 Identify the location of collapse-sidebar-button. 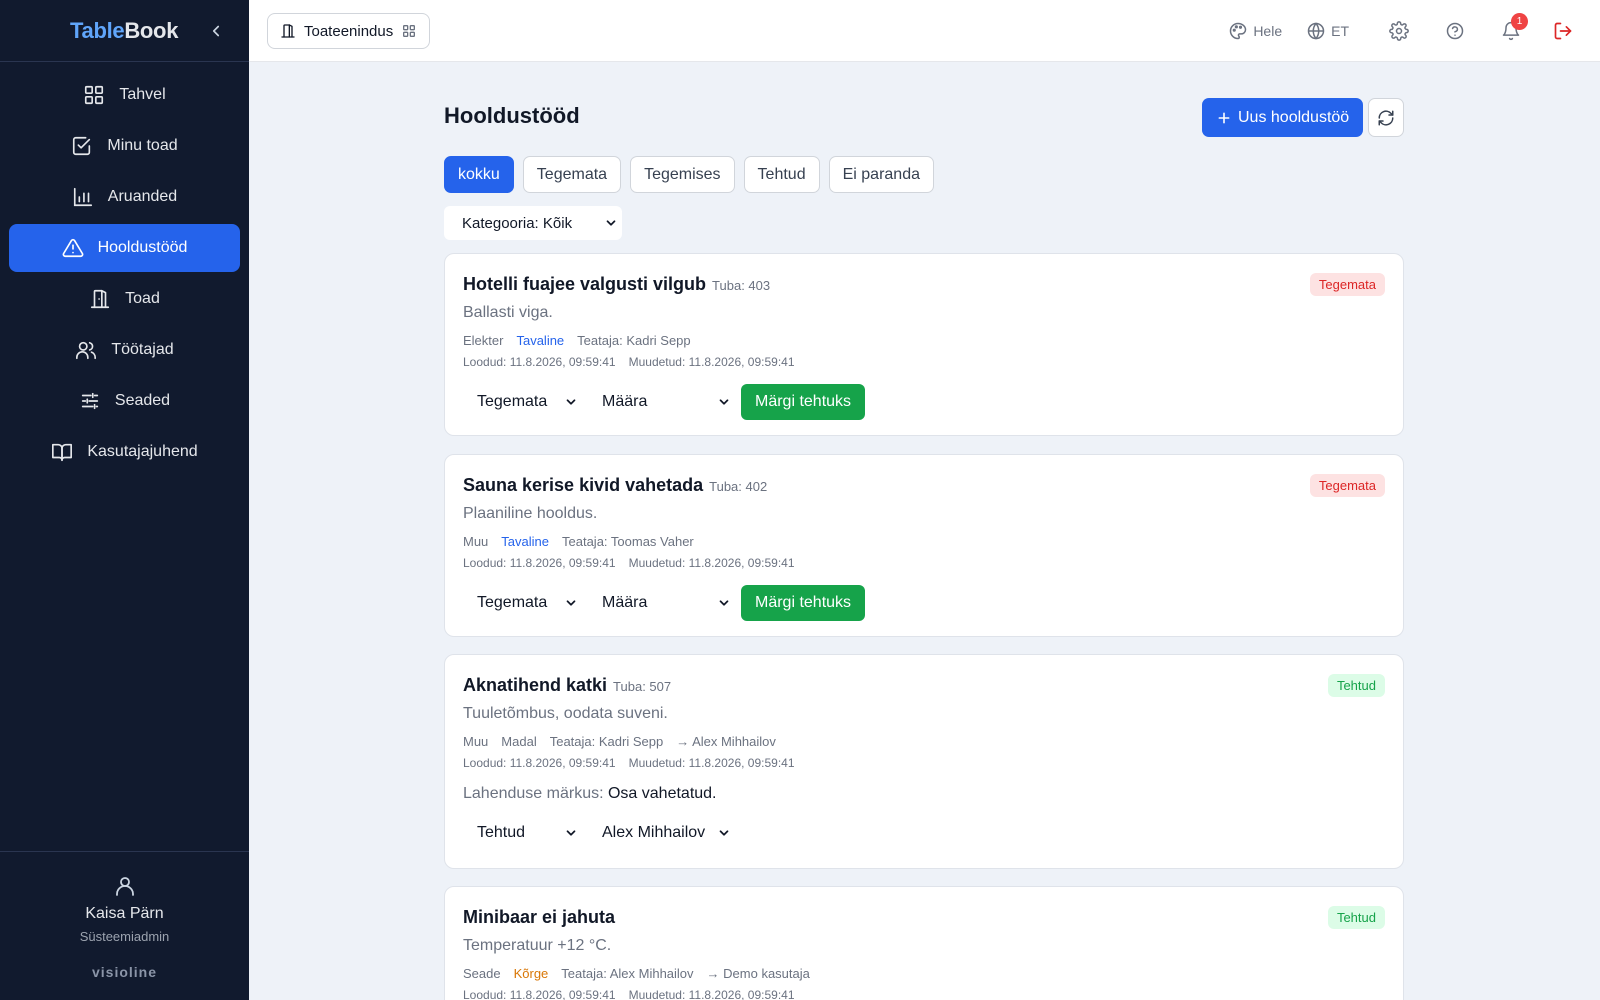
(216, 31).